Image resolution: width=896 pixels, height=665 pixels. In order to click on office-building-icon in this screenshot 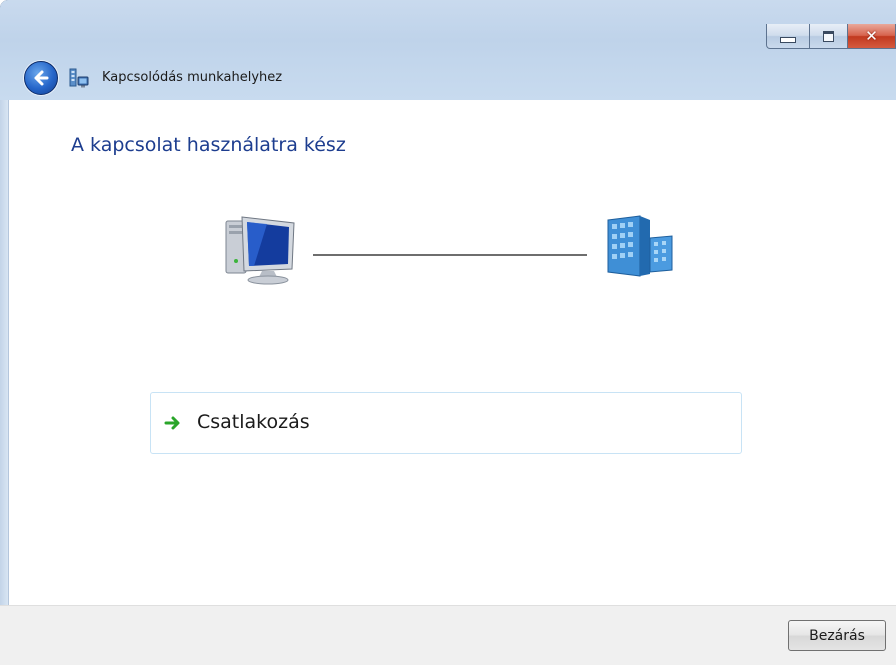, I will do `click(640, 246)`.